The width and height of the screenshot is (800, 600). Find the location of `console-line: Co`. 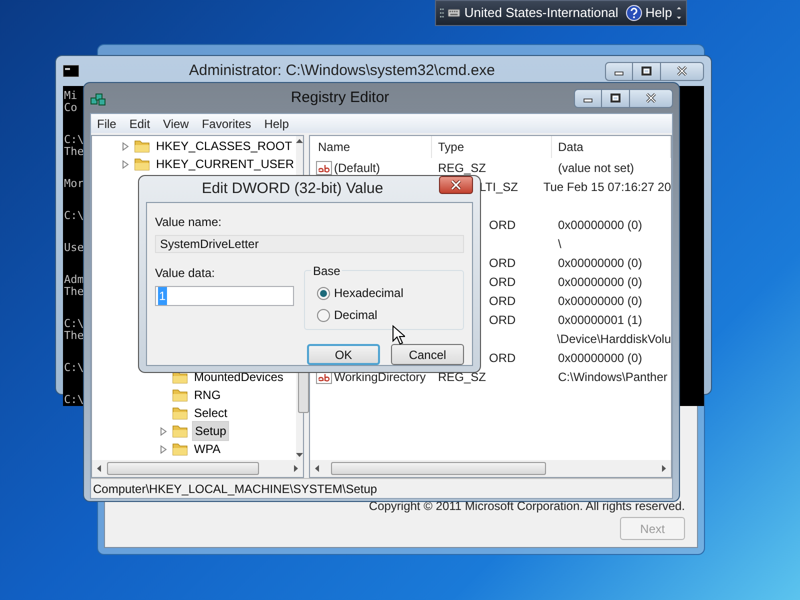

console-line: Co is located at coordinates (71, 108).